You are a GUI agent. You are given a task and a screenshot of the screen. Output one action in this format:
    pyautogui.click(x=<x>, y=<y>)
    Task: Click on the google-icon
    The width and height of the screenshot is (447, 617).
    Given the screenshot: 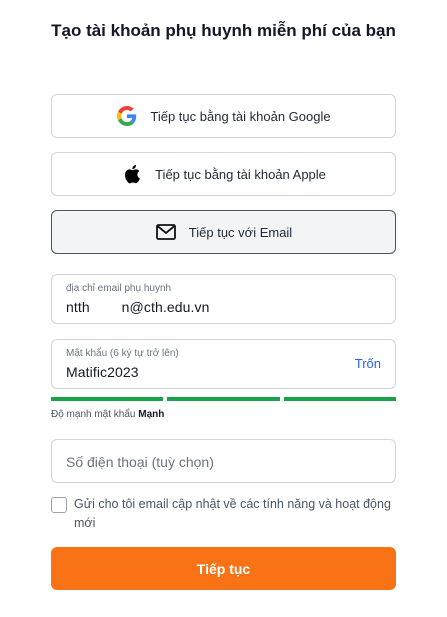 What is the action you would take?
    pyautogui.click(x=127, y=116)
    